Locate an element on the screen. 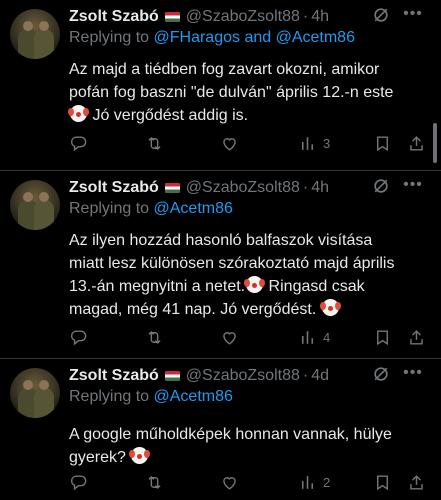  tweet-text-line: magad, még 41 nap. Jó vergődést. is located at coordinates (193, 309).